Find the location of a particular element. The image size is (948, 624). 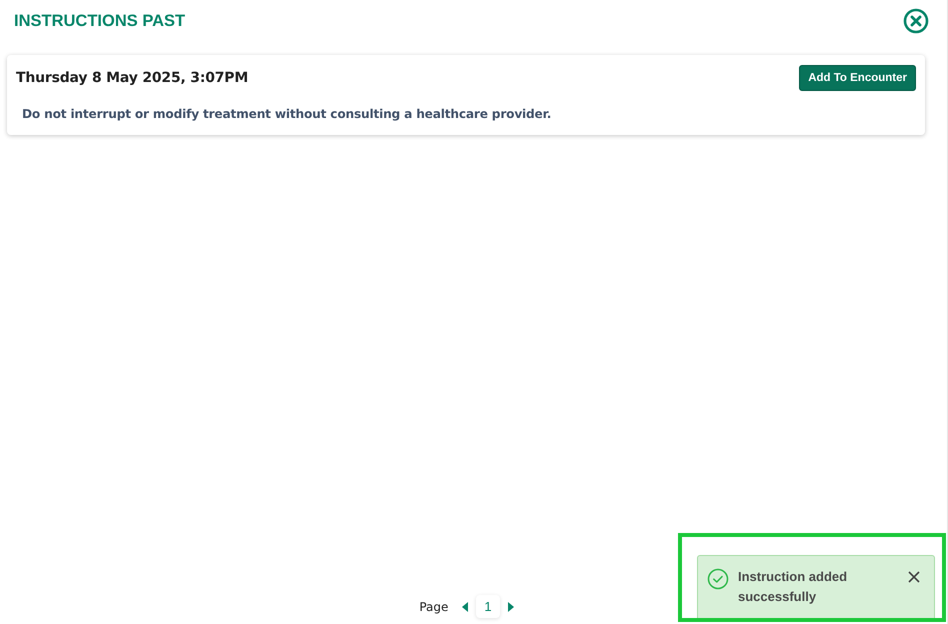

next-page-icon is located at coordinates (511, 607).